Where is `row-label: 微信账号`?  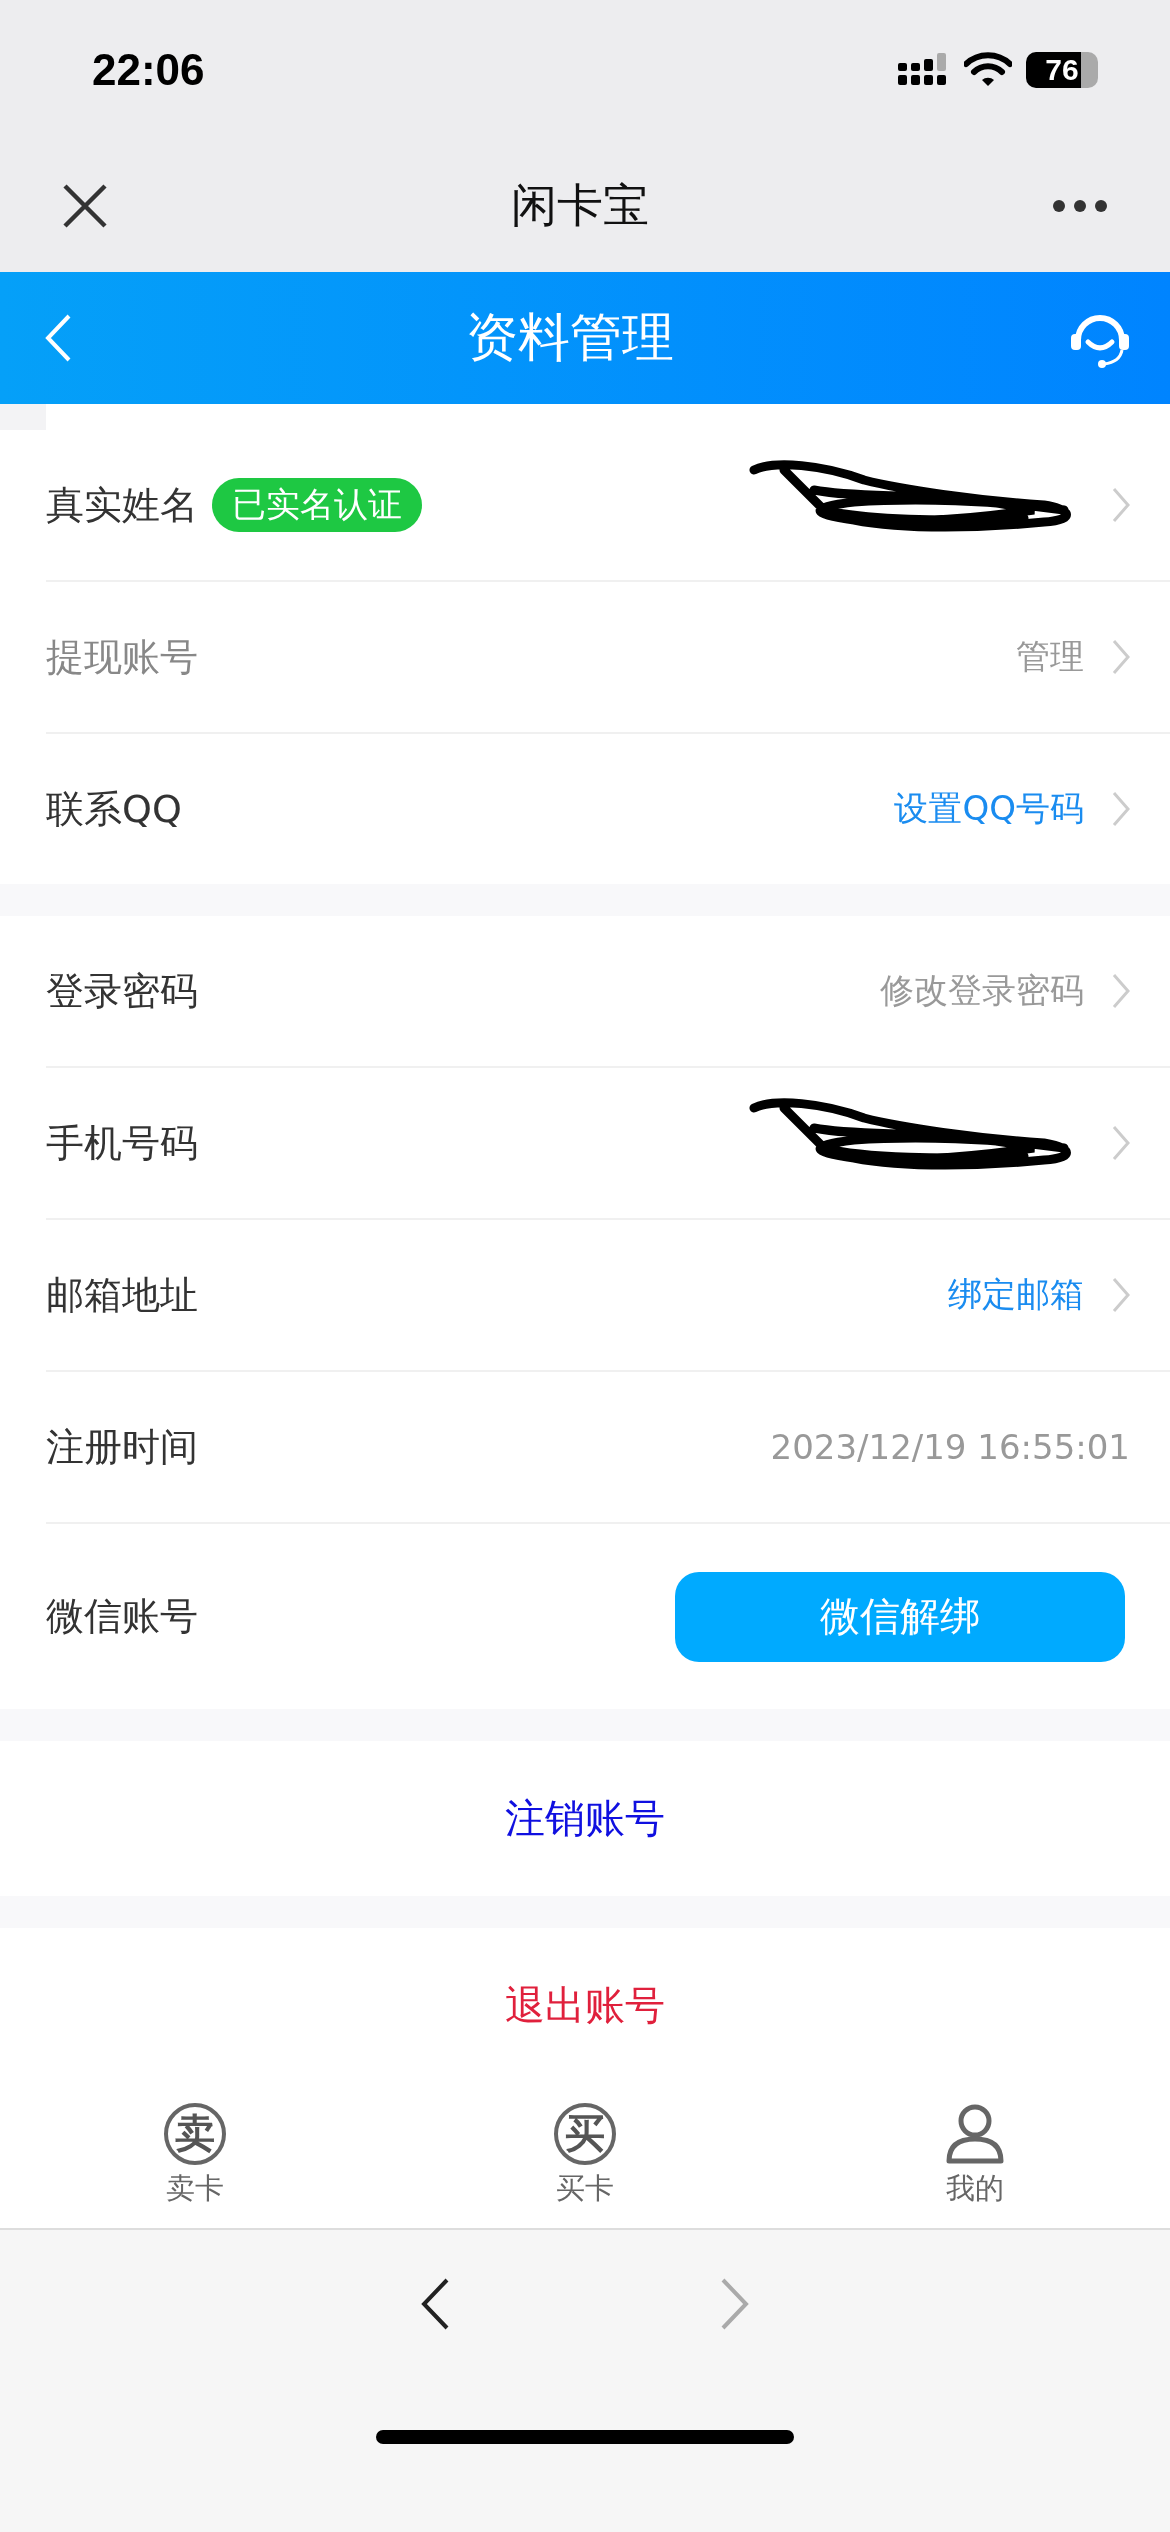
row-label: 微信账号 is located at coordinates (122, 1616).